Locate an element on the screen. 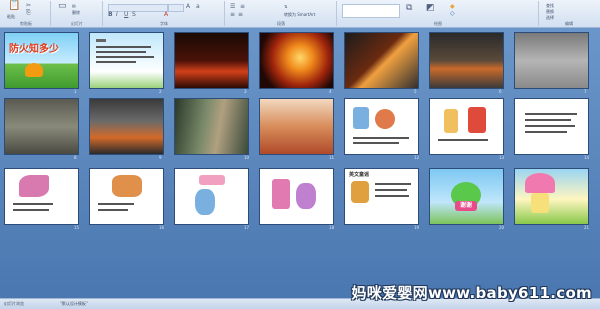 The width and height of the screenshot is (600, 309). clipboard-group: 📋 粘贴 ✂ ⎘ 剪贴板 is located at coordinates (26, 13).